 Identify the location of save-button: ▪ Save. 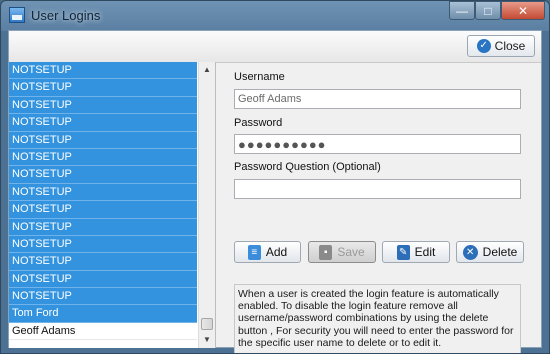
(342, 252).